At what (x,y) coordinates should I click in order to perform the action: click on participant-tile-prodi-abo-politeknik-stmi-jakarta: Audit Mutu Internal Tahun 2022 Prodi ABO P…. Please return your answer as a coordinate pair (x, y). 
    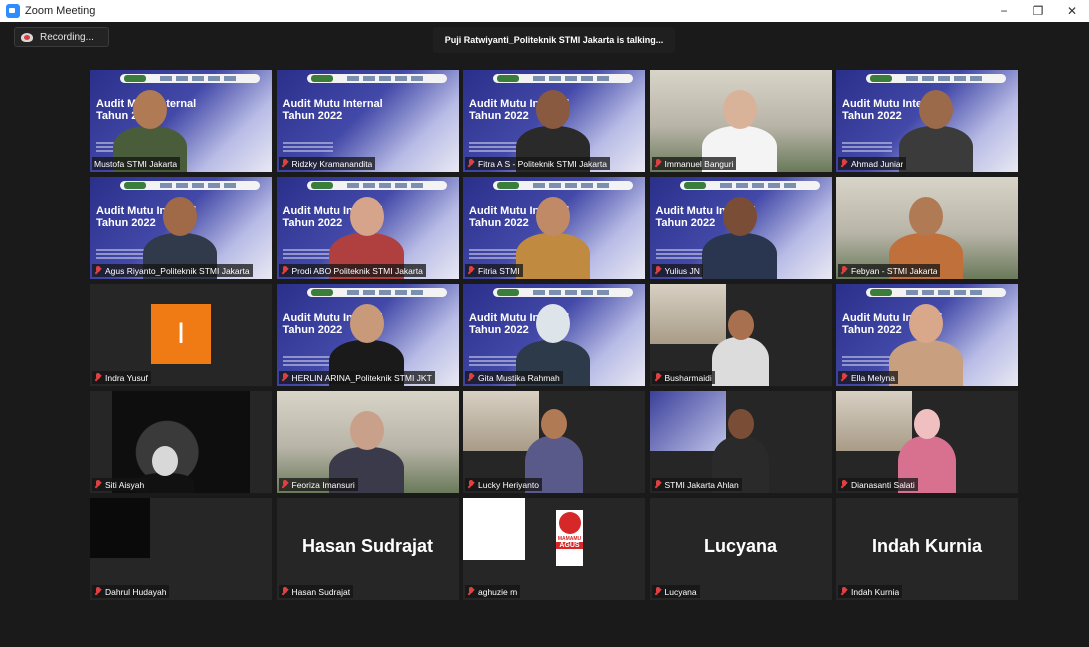
    Looking at the image, I should click on (367, 228).